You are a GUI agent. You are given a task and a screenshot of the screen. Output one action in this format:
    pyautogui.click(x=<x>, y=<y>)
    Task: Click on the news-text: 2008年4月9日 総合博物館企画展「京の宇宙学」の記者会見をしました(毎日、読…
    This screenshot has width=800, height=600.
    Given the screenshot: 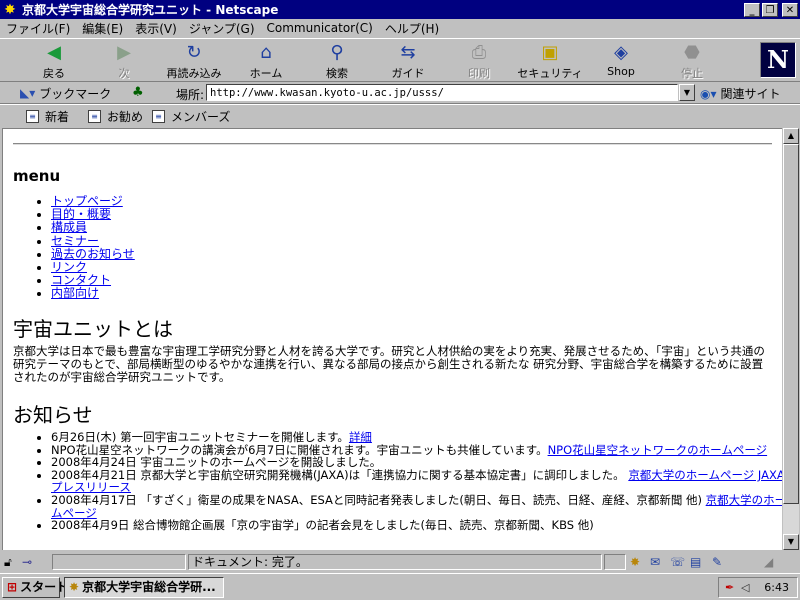 What is the action you would take?
    pyautogui.click(x=322, y=525)
    